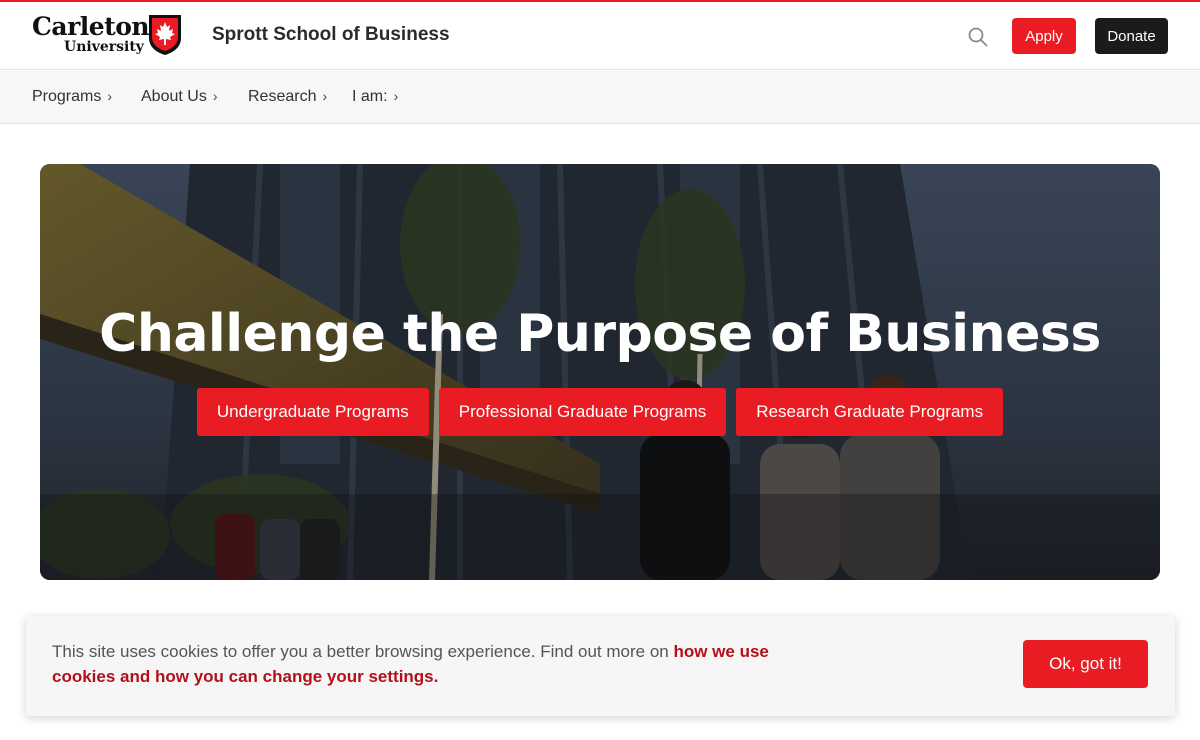 The width and height of the screenshot is (1200, 740). I want to click on apply-button: Apply, so click(1044, 36).